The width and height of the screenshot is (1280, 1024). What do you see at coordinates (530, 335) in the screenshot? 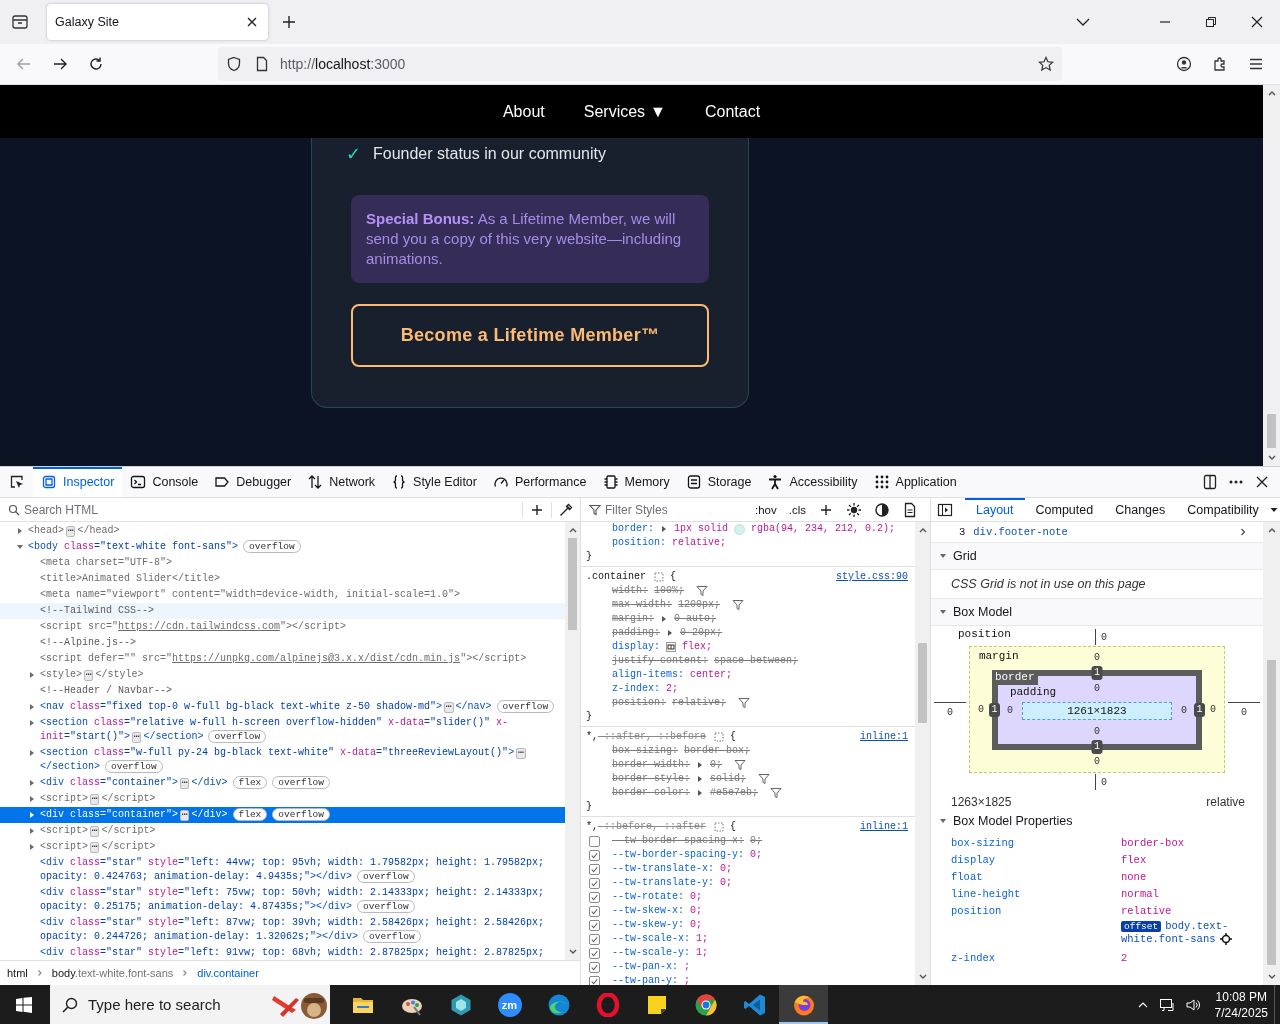
I see `membership-button: Become a Lifetime Member™` at bounding box center [530, 335].